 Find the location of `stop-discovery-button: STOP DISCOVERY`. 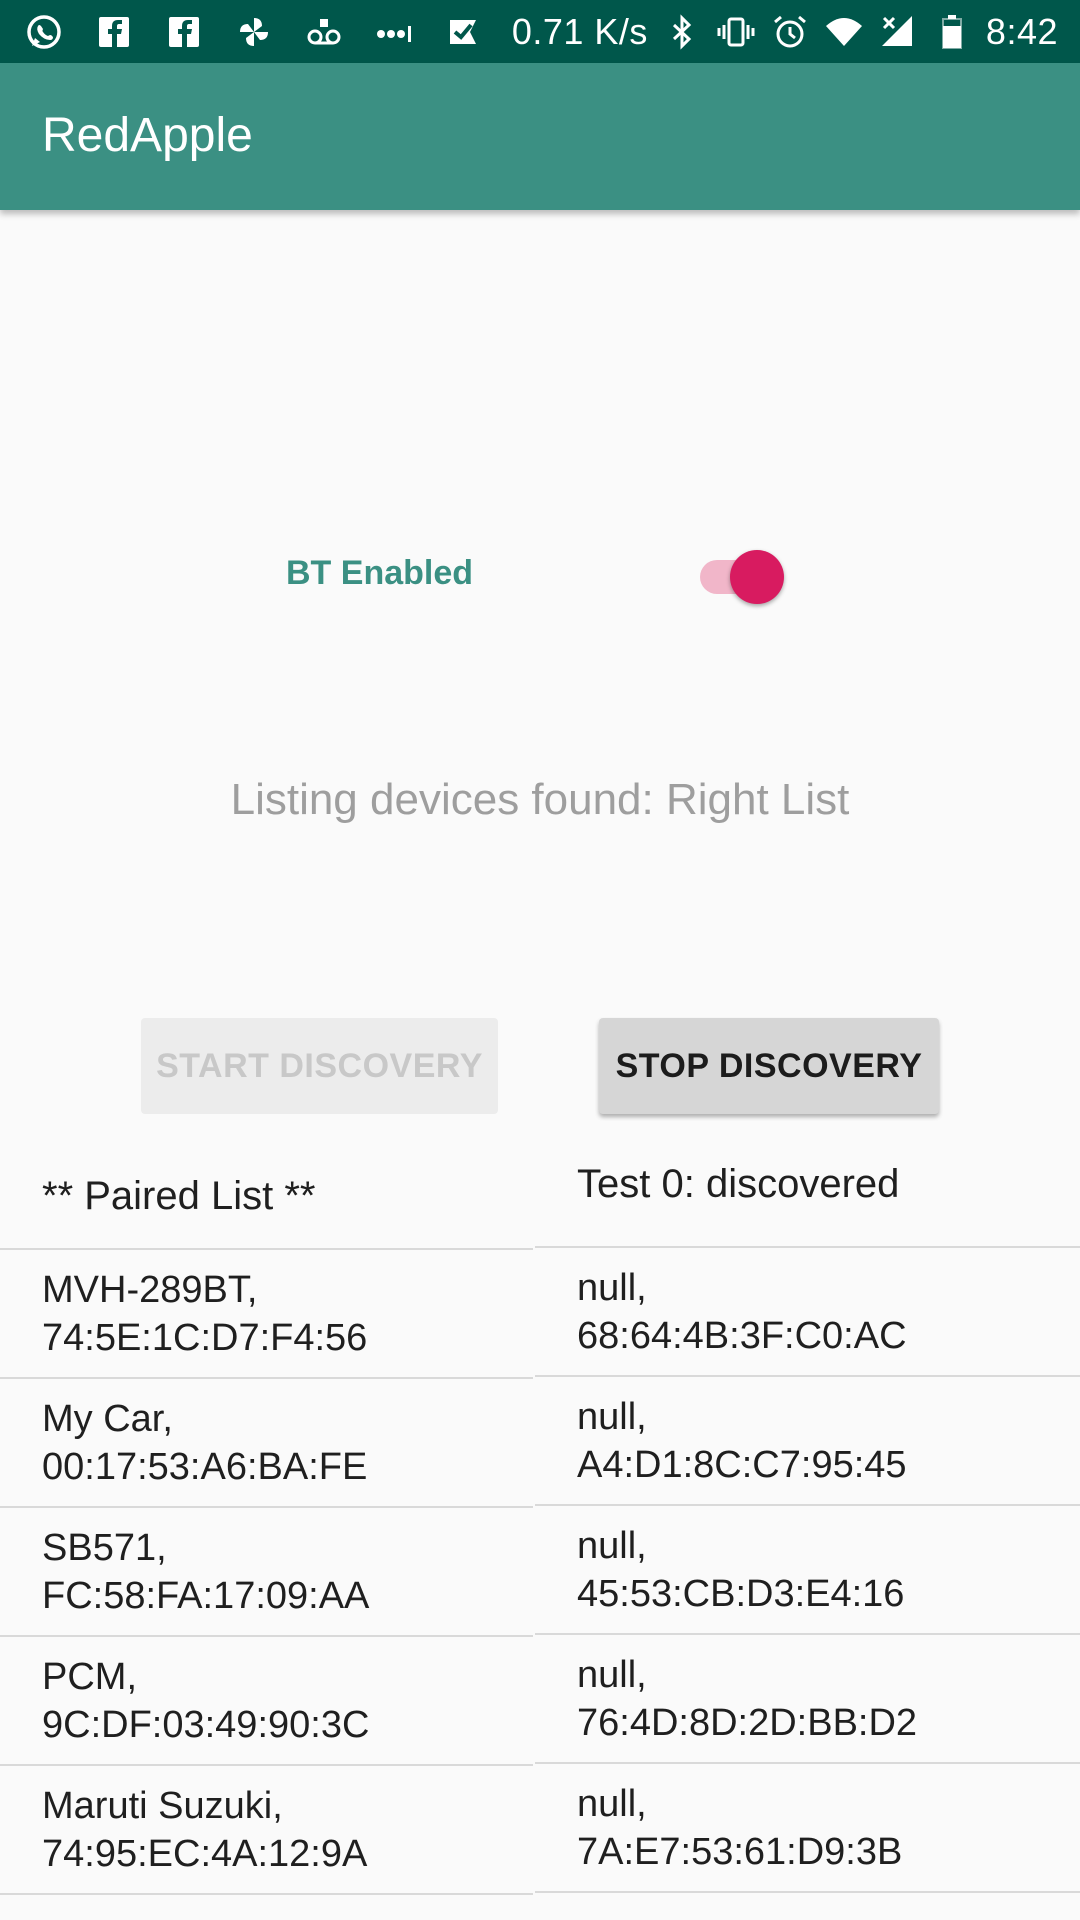

stop-discovery-button: STOP DISCOVERY is located at coordinates (769, 1066).